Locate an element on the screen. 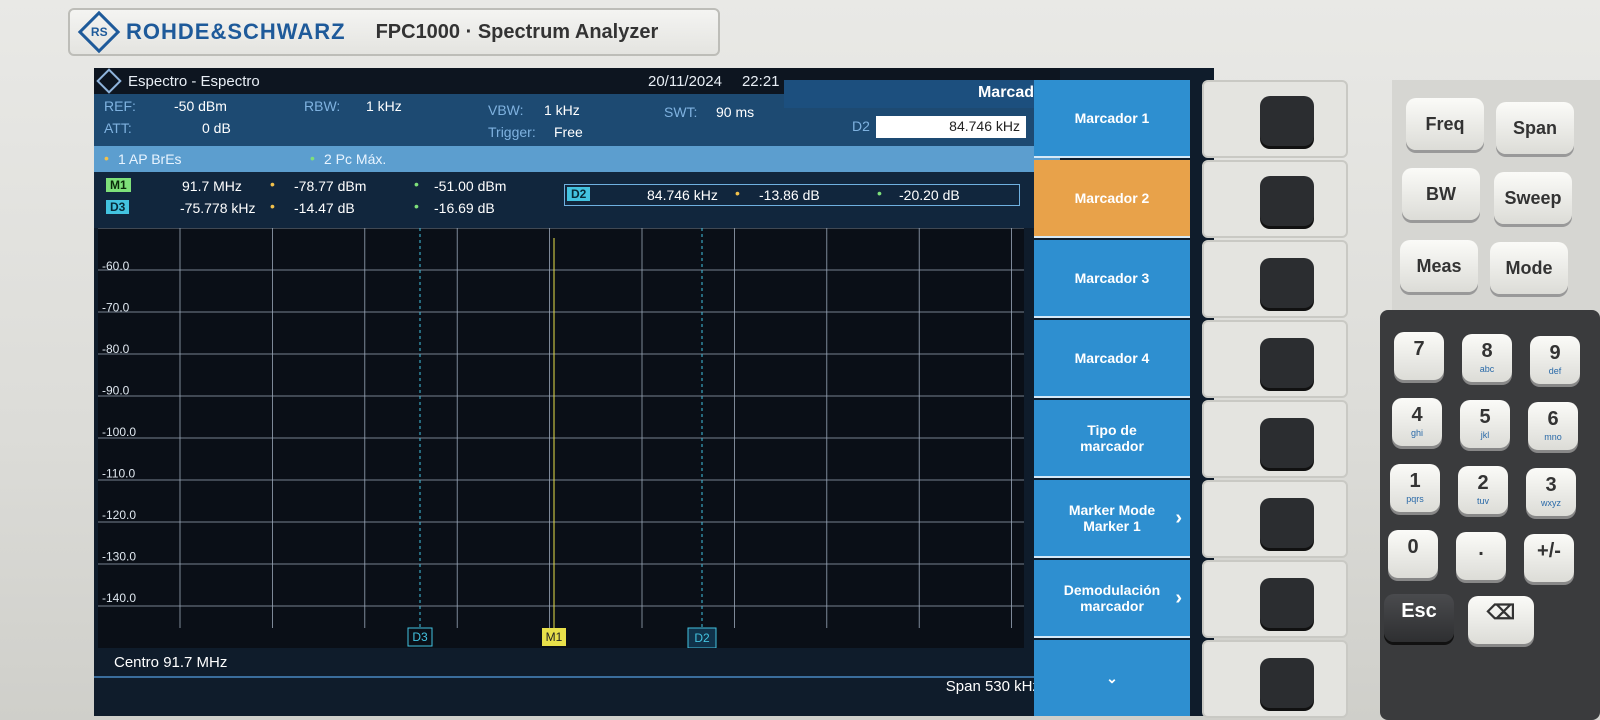 The height and width of the screenshot is (720, 1600). m1-value-trace2: -51.00 dBm is located at coordinates (470, 186).